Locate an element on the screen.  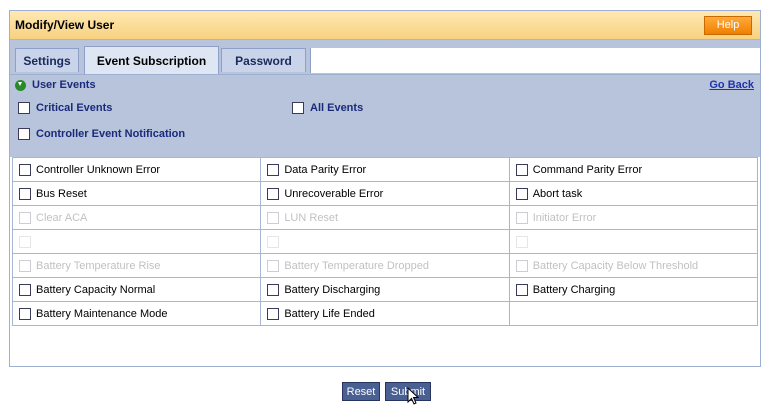
event-label: Battery Temperature Dropped is located at coordinates (357, 265).